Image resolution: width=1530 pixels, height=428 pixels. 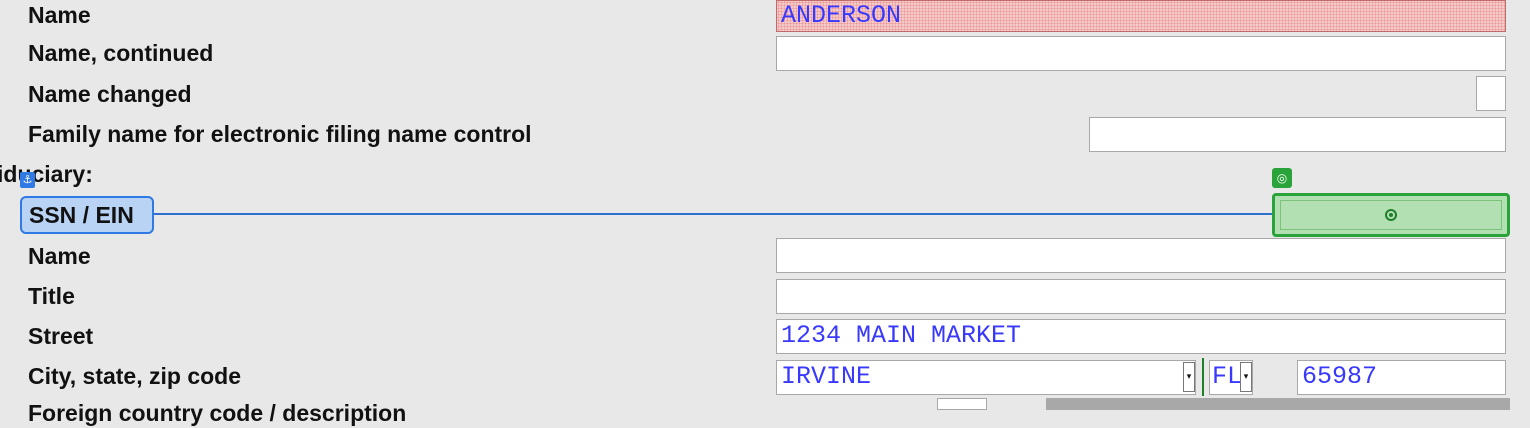 What do you see at coordinates (61, 336) in the screenshot?
I see `street-label: Street` at bounding box center [61, 336].